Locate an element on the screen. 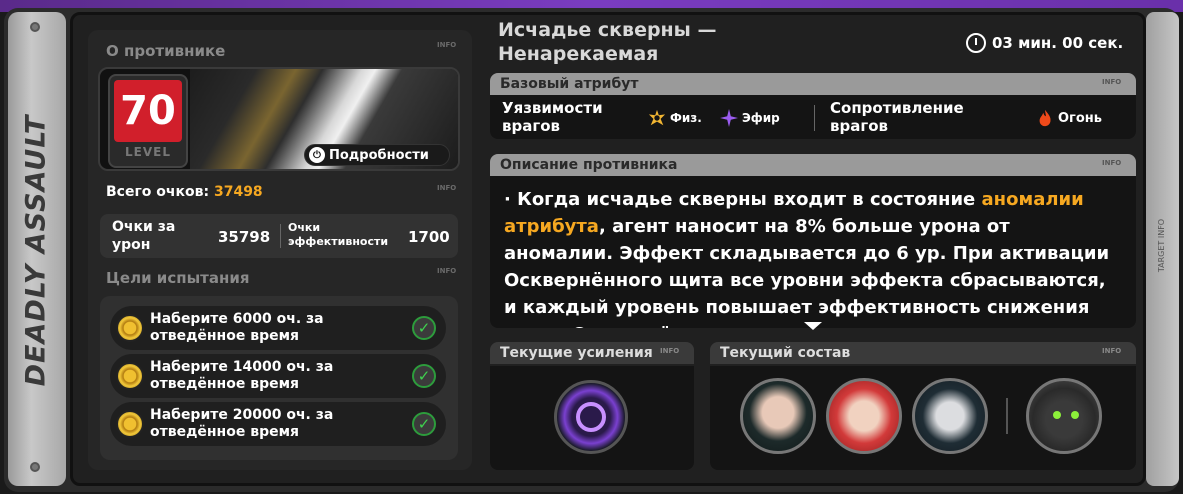 This screenshot has width=1183, height=494. enemy-section-title: О противнике is located at coordinates (166, 51).